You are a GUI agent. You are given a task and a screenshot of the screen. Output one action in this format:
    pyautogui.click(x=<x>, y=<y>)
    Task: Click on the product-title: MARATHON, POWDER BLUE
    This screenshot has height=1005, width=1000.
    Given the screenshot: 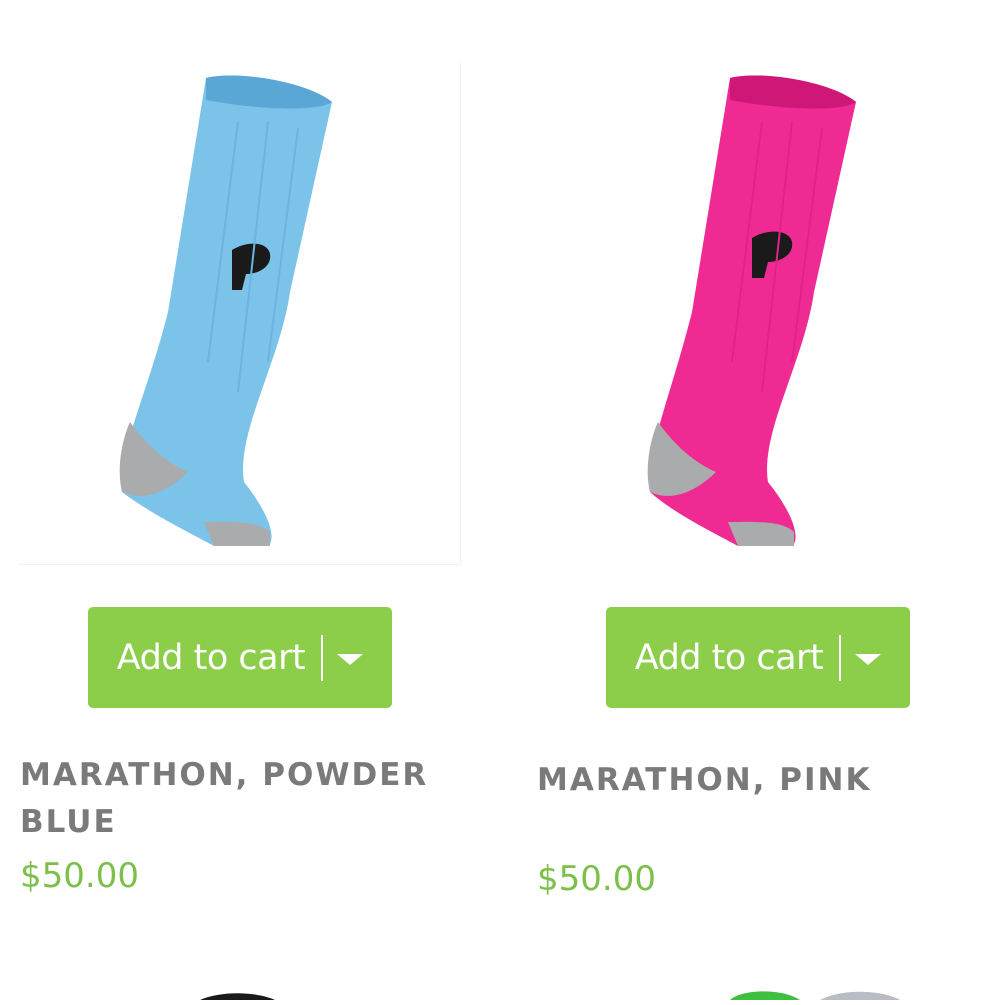 What is the action you would take?
    pyautogui.click(x=240, y=799)
    